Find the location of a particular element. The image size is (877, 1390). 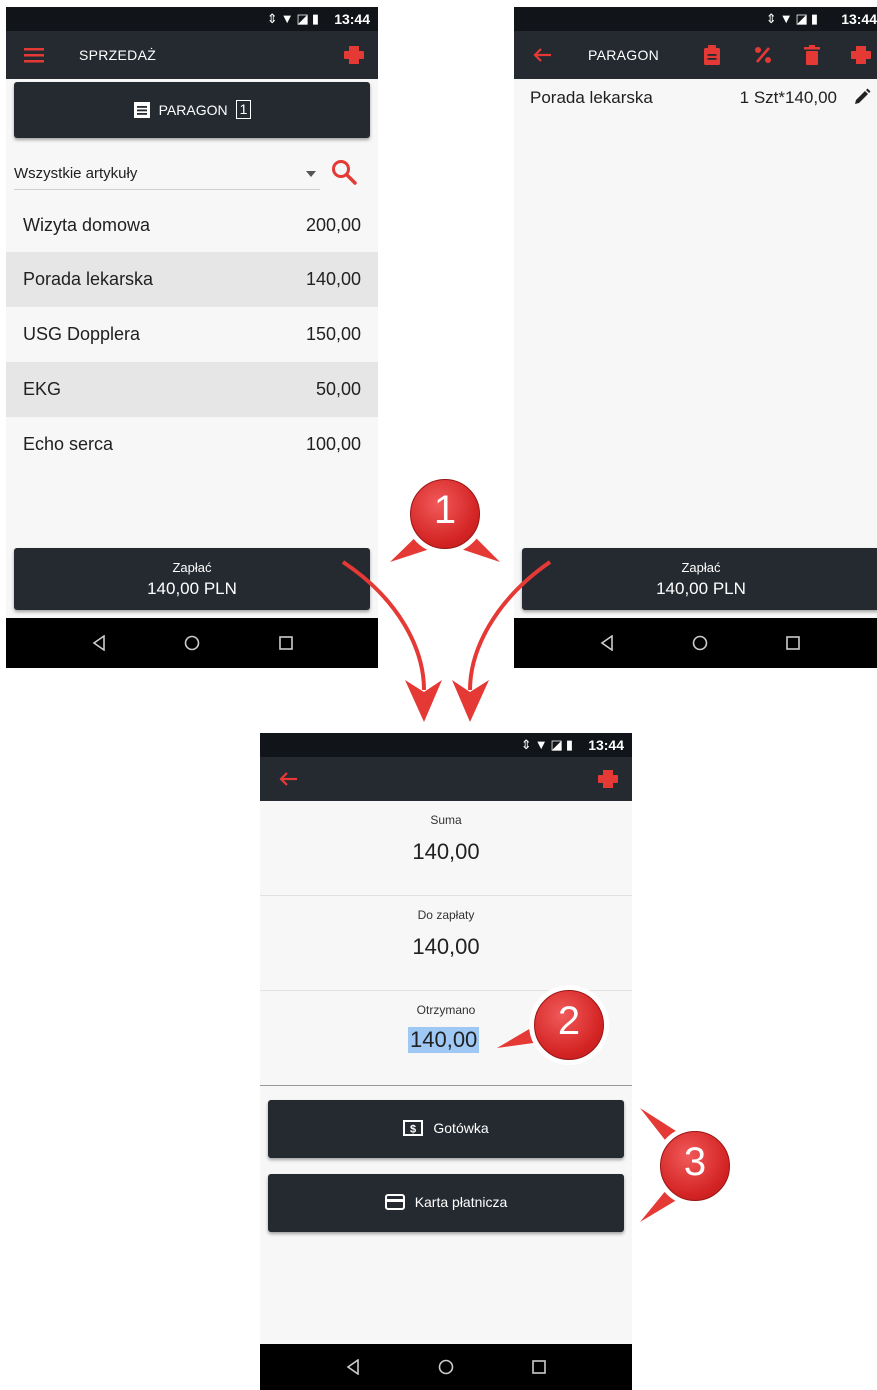

toolbar: PARAGON is located at coordinates (695, 55).